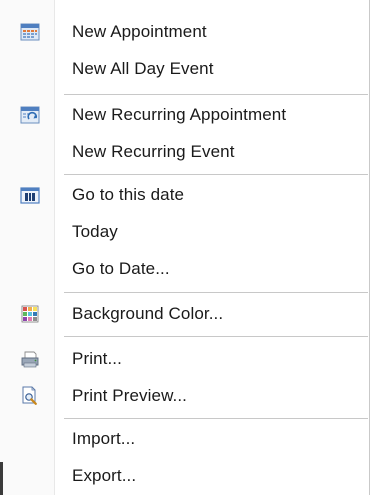 This screenshot has height=495, width=371. Describe the element at coordinates (30, 396) in the screenshot. I see `print-preview-icon` at that location.